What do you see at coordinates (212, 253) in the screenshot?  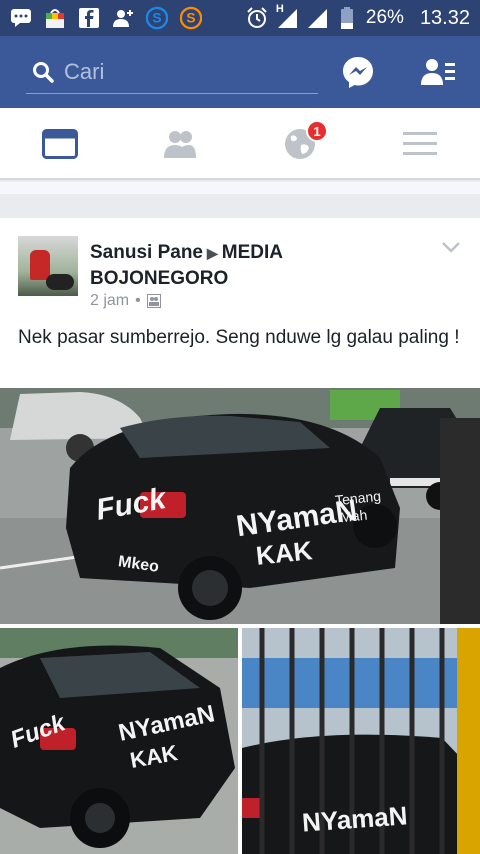 I see `arrow-right-icon: ▶` at bounding box center [212, 253].